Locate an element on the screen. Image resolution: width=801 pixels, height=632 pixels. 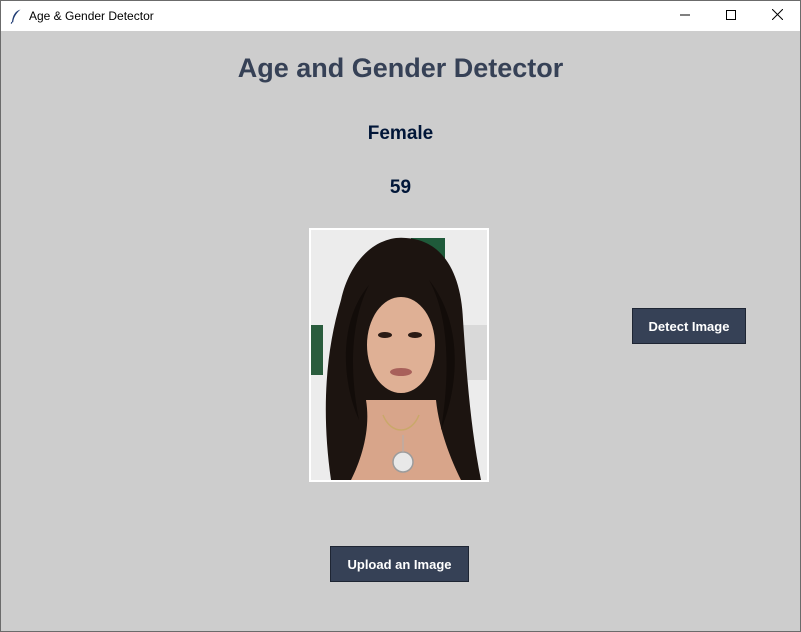
close-icon is located at coordinates (777, 16).